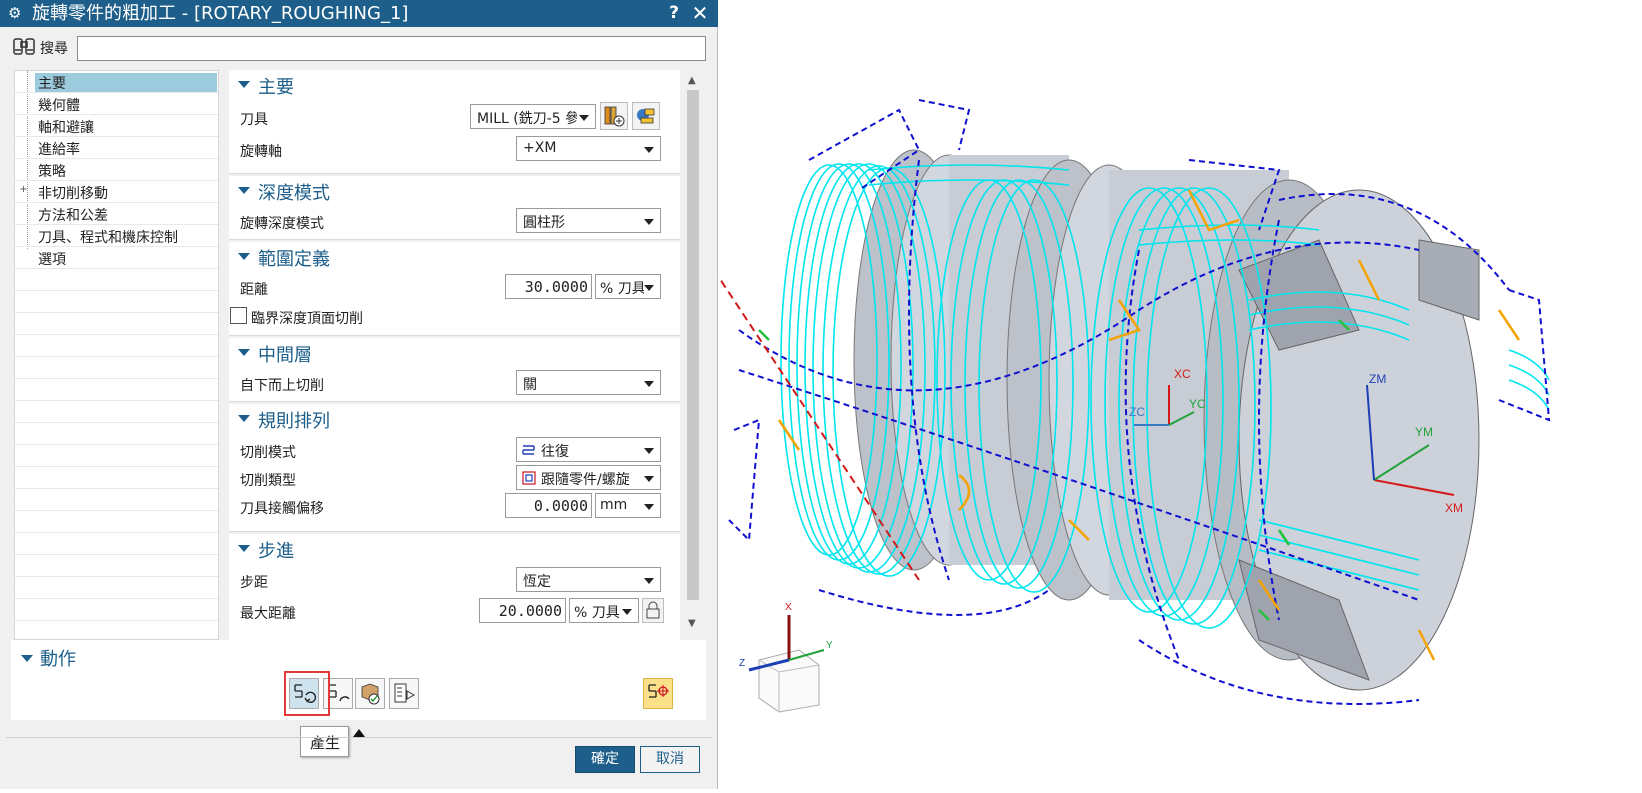  I want to click on lock-button, so click(653, 610).